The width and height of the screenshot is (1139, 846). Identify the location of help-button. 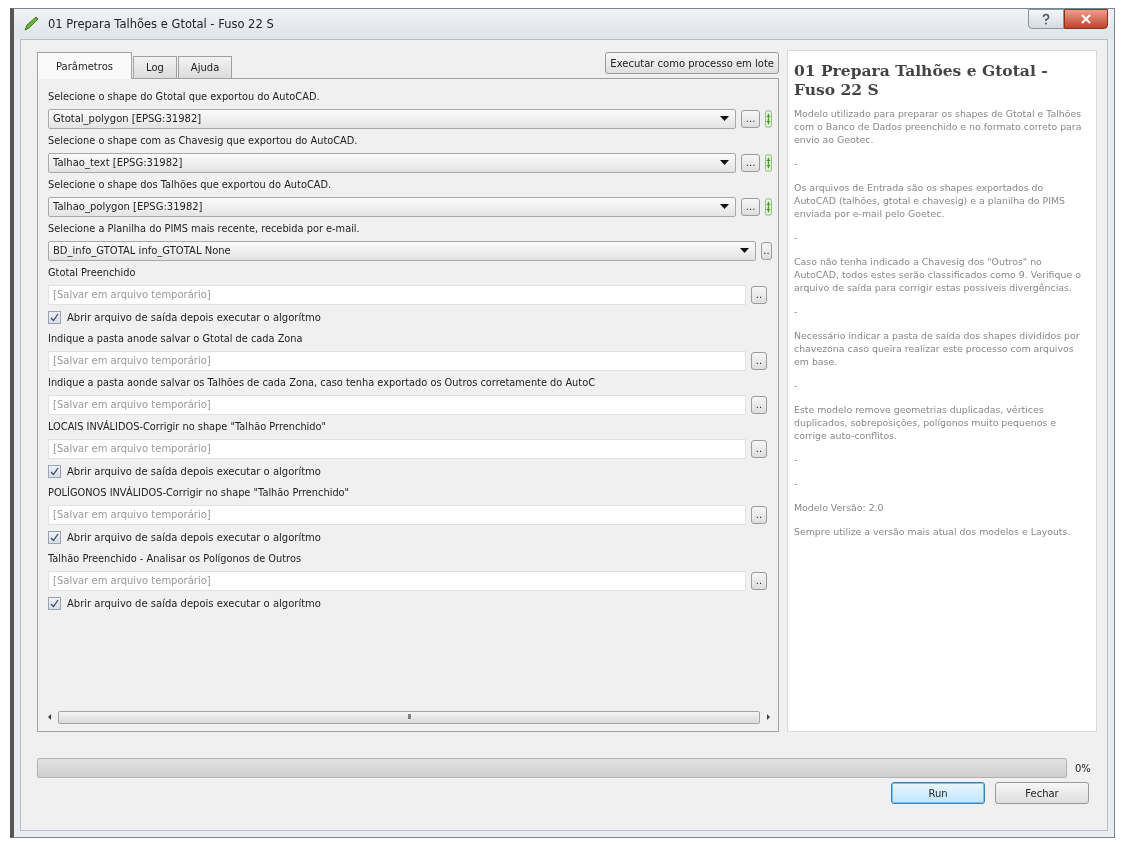
(1046, 19).